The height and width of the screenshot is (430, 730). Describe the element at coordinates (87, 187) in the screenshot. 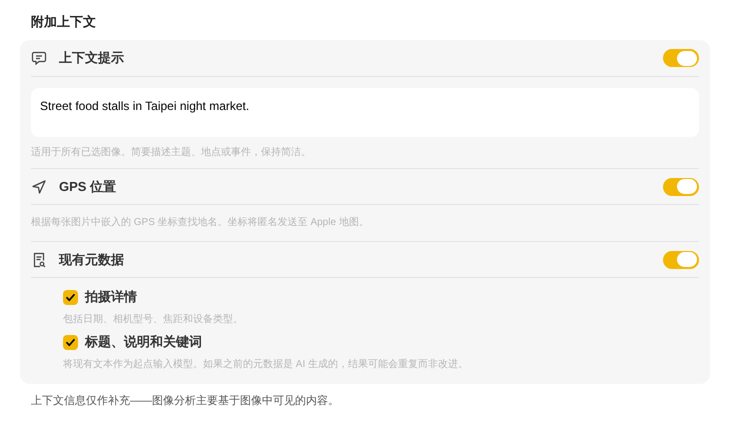

I see `setting-title: GPS 位置` at that location.